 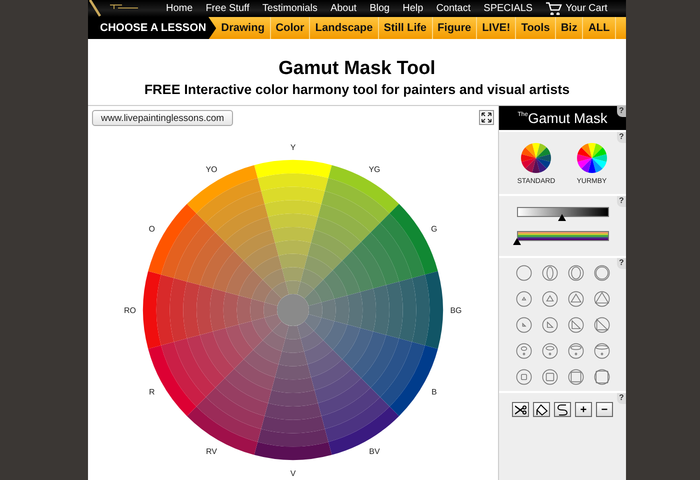 I want to click on nav-link: Contact, so click(x=453, y=8).